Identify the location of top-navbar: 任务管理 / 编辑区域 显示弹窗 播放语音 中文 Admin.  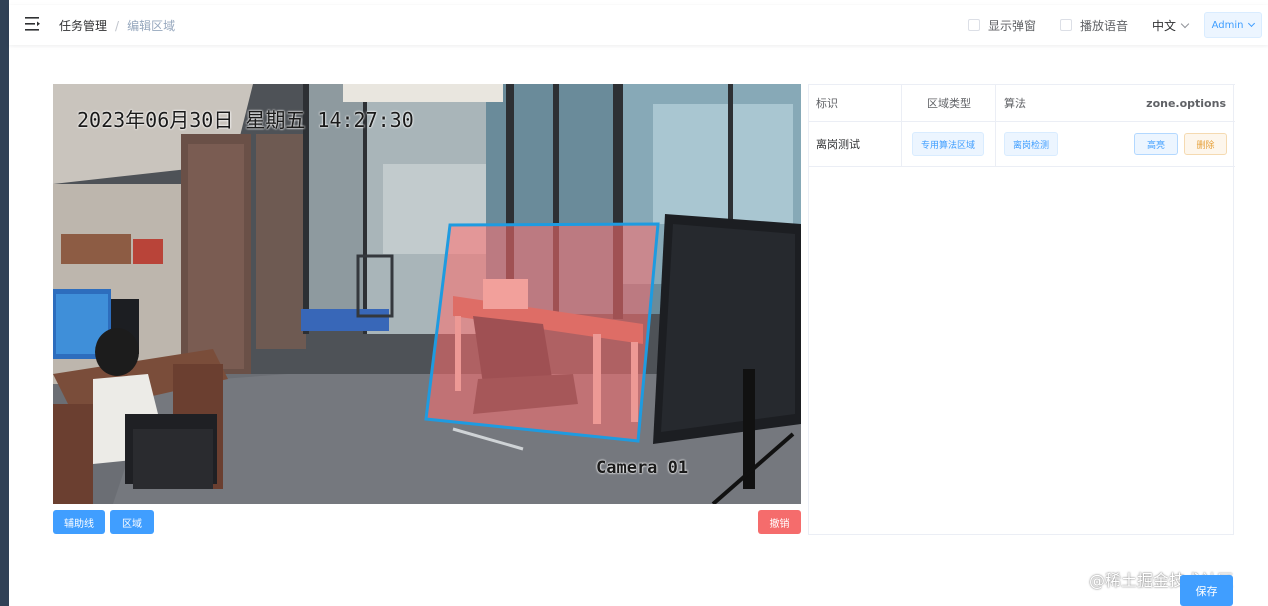
(638, 25).